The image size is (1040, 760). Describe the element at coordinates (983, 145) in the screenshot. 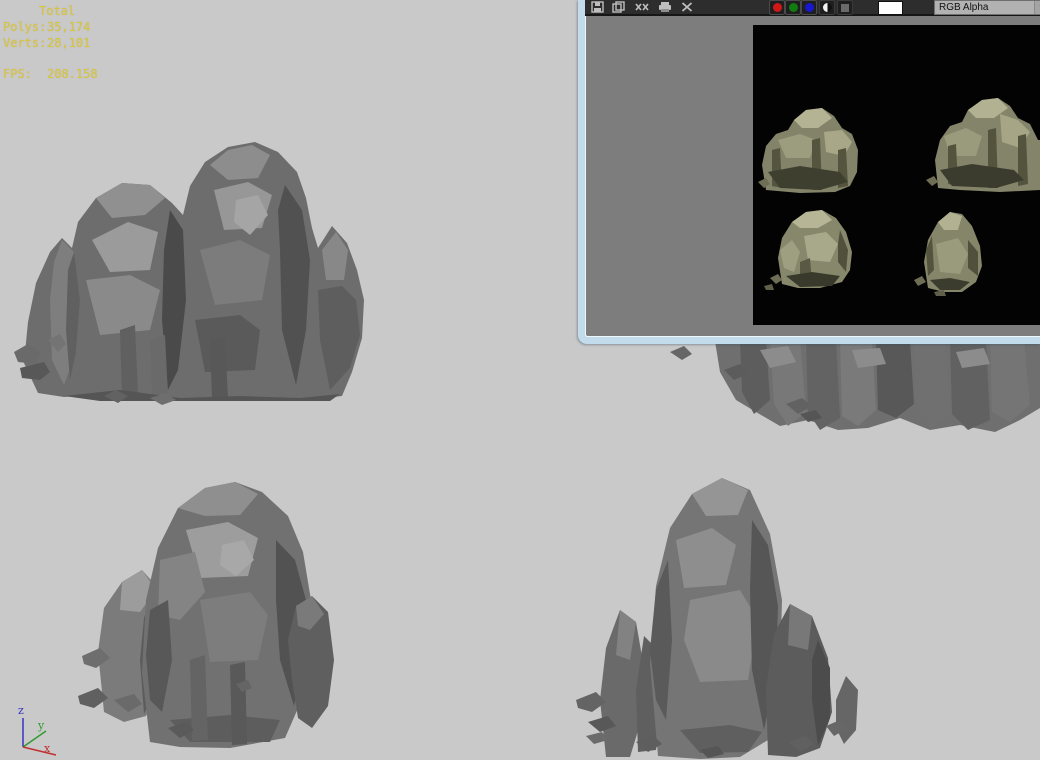

I see `textured-rock-cluster-right` at that location.